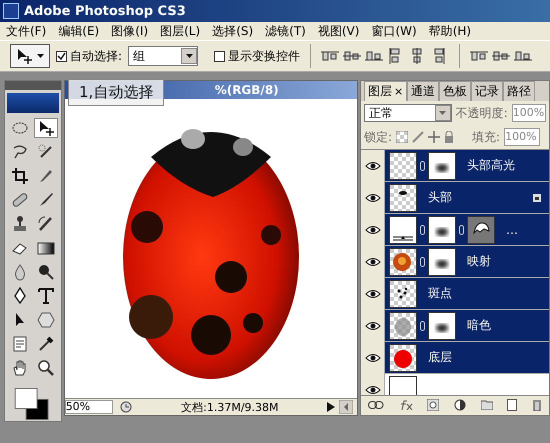  Describe the element at coordinates (512, 405) in the screenshot. I see `new-layer-icon` at that location.